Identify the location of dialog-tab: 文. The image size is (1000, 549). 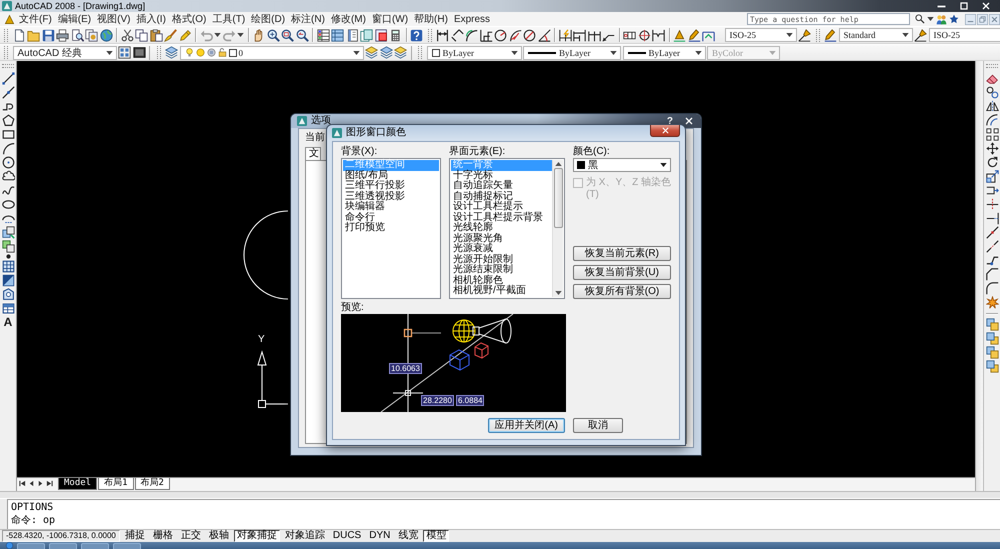
(313, 153).